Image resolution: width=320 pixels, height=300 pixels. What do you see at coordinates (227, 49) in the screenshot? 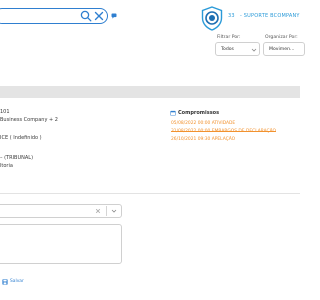
I see `filter-select-value: Todos` at bounding box center [227, 49].